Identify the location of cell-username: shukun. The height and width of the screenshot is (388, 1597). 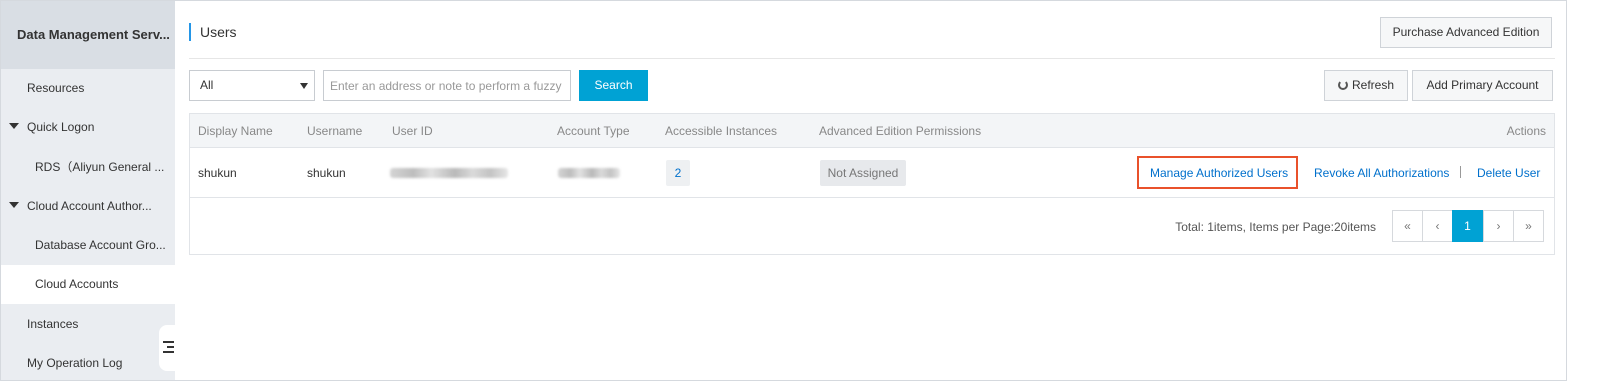
(326, 173).